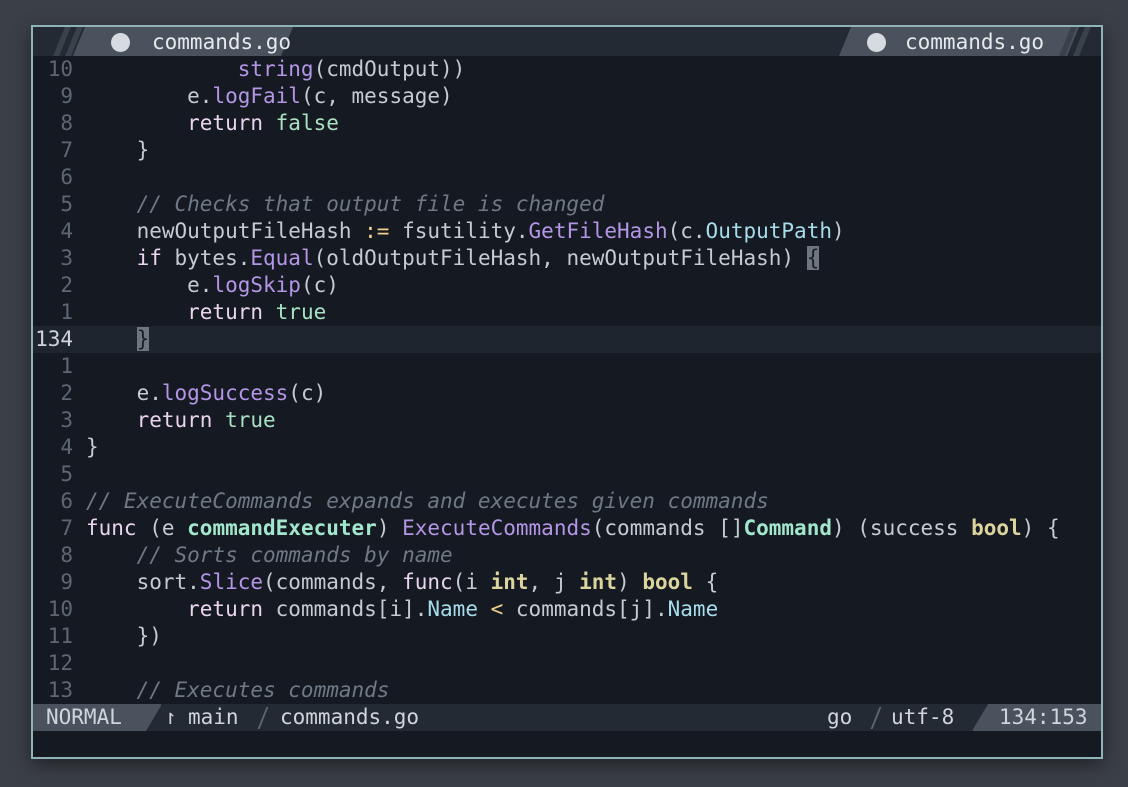 This screenshot has height=787, width=1128. What do you see at coordinates (60, 690) in the screenshot?
I see `line-number: 13` at bounding box center [60, 690].